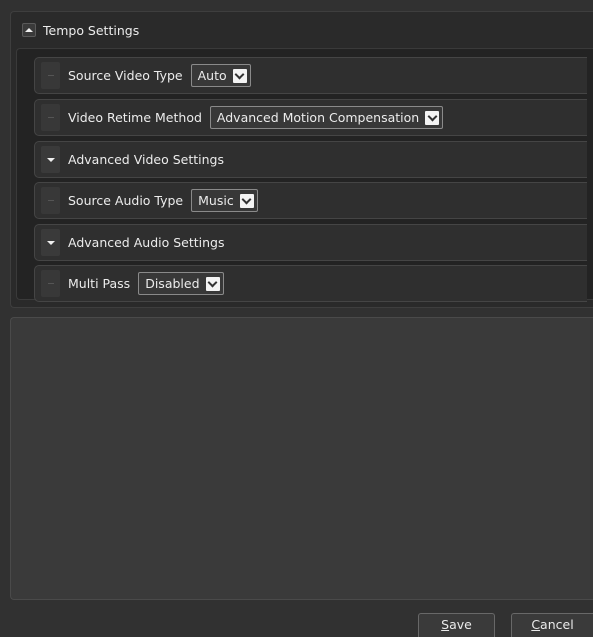 This screenshot has width=593, height=637. I want to click on cancel-button: Cancel, so click(552, 625).